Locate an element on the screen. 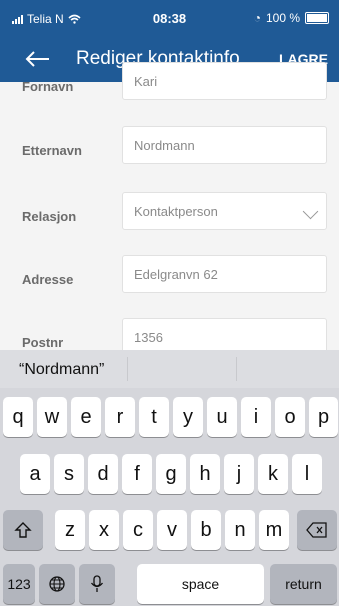  key-c: c is located at coordinates (138, 530).